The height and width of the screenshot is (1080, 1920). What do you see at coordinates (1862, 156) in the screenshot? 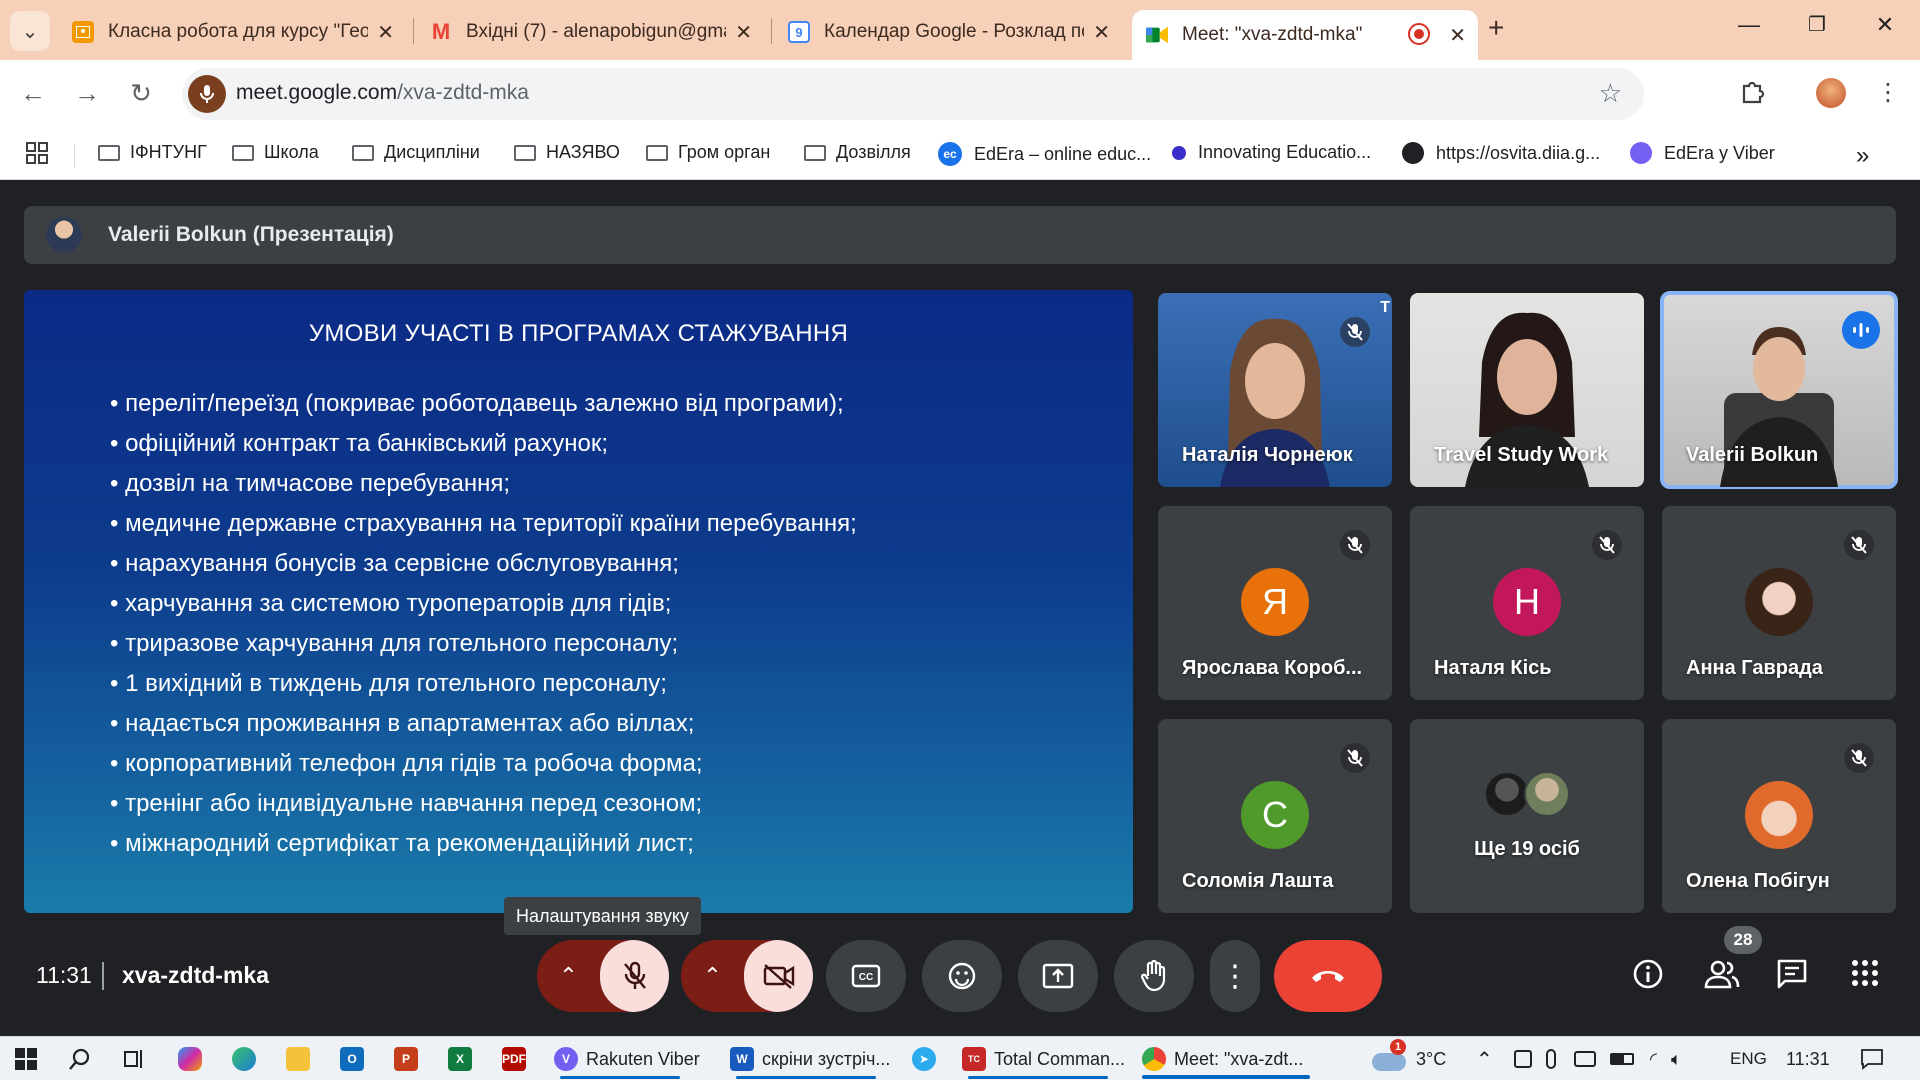
I see `more-bookmarks-icon: »` at bounding box center [1862, 156].